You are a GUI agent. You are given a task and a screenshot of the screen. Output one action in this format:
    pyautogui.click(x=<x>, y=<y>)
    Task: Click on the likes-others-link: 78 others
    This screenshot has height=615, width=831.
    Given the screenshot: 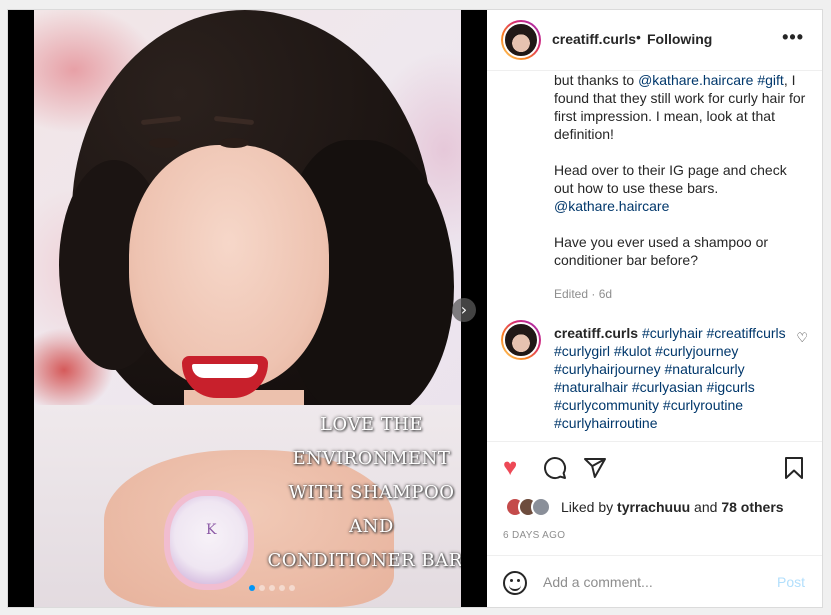 What is the action you would take?
    pyautogui.click(x=752, y=507)
    